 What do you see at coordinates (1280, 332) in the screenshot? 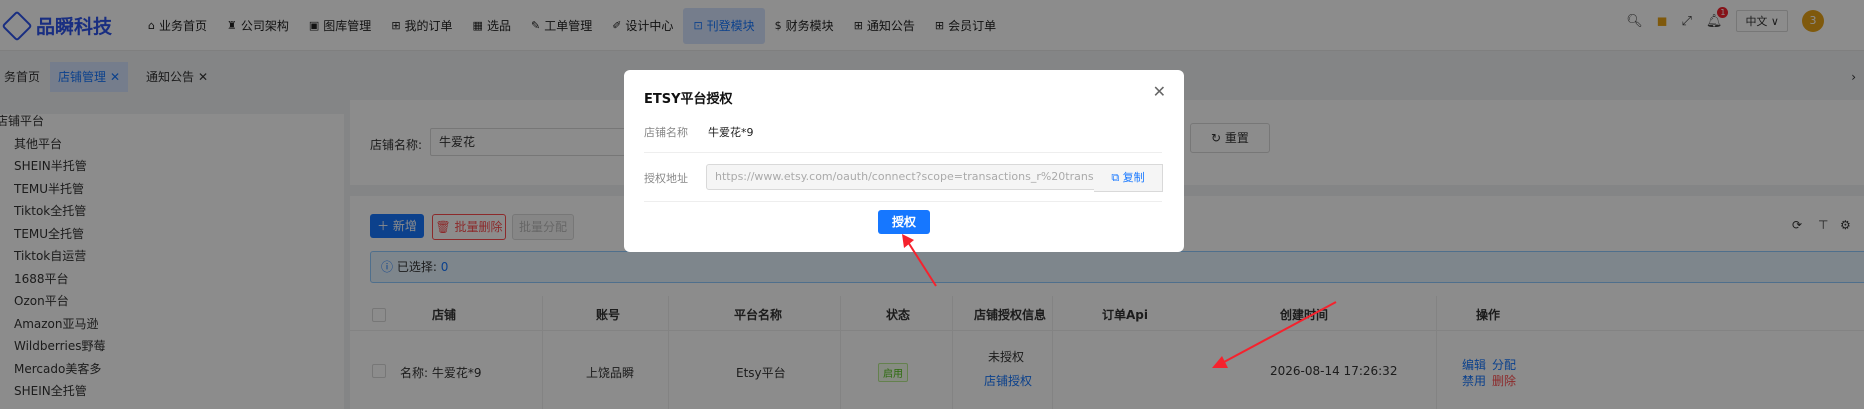
I see `arrow-to-shop-auth` at bounding box center [1280, 332].